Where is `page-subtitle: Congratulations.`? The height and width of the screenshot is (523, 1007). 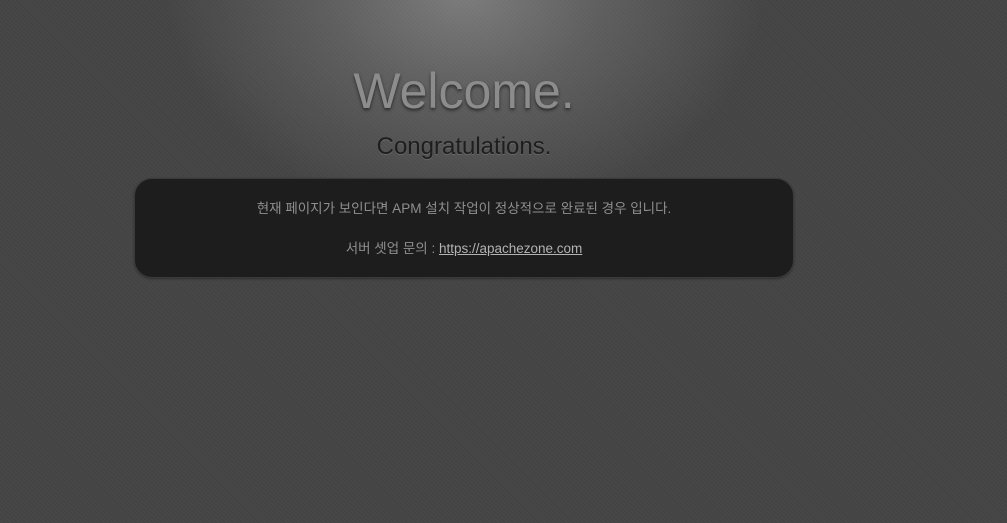
page-subtitle: Congratulations. is located at coordinates (464, 146).